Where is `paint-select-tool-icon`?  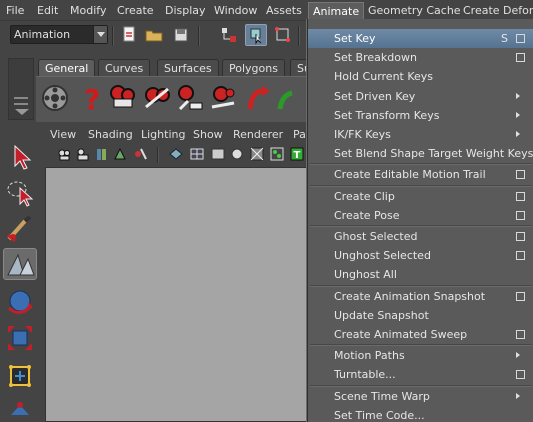 paint-select-tool-icon is located at coordinates (20, 229).